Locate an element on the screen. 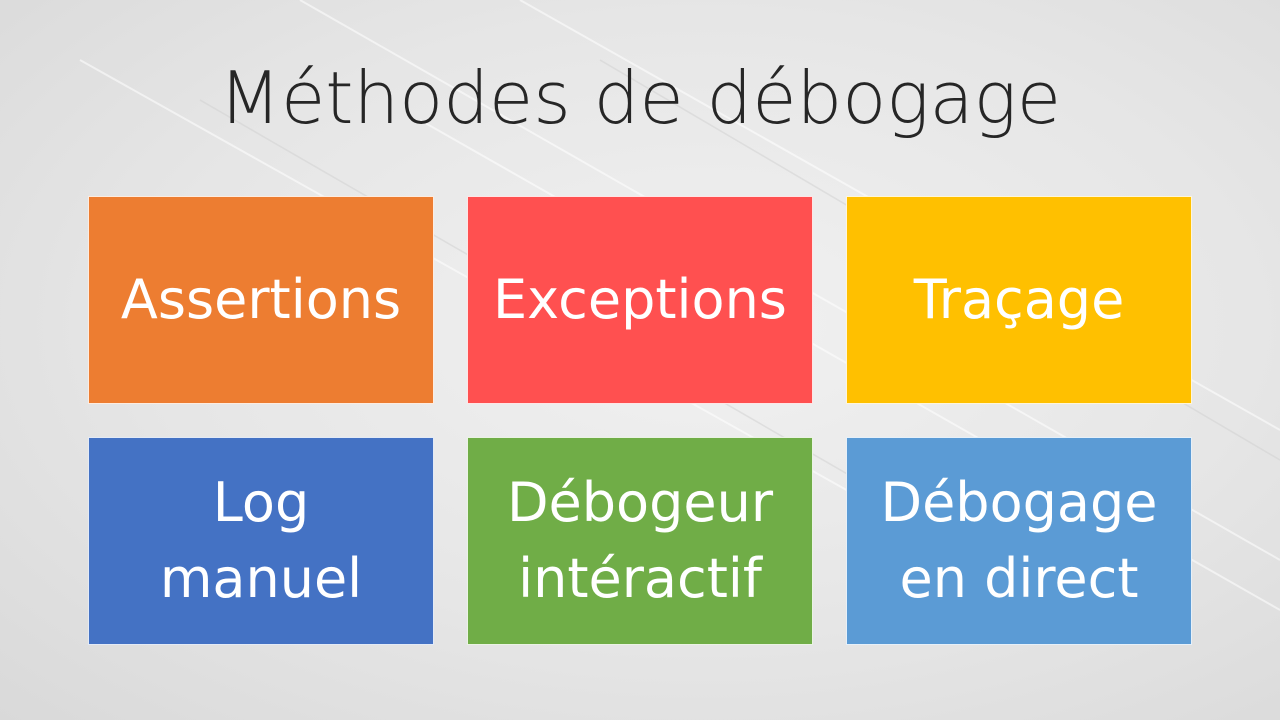  tile-label: Exceptions is located at coordinates (640, 300).